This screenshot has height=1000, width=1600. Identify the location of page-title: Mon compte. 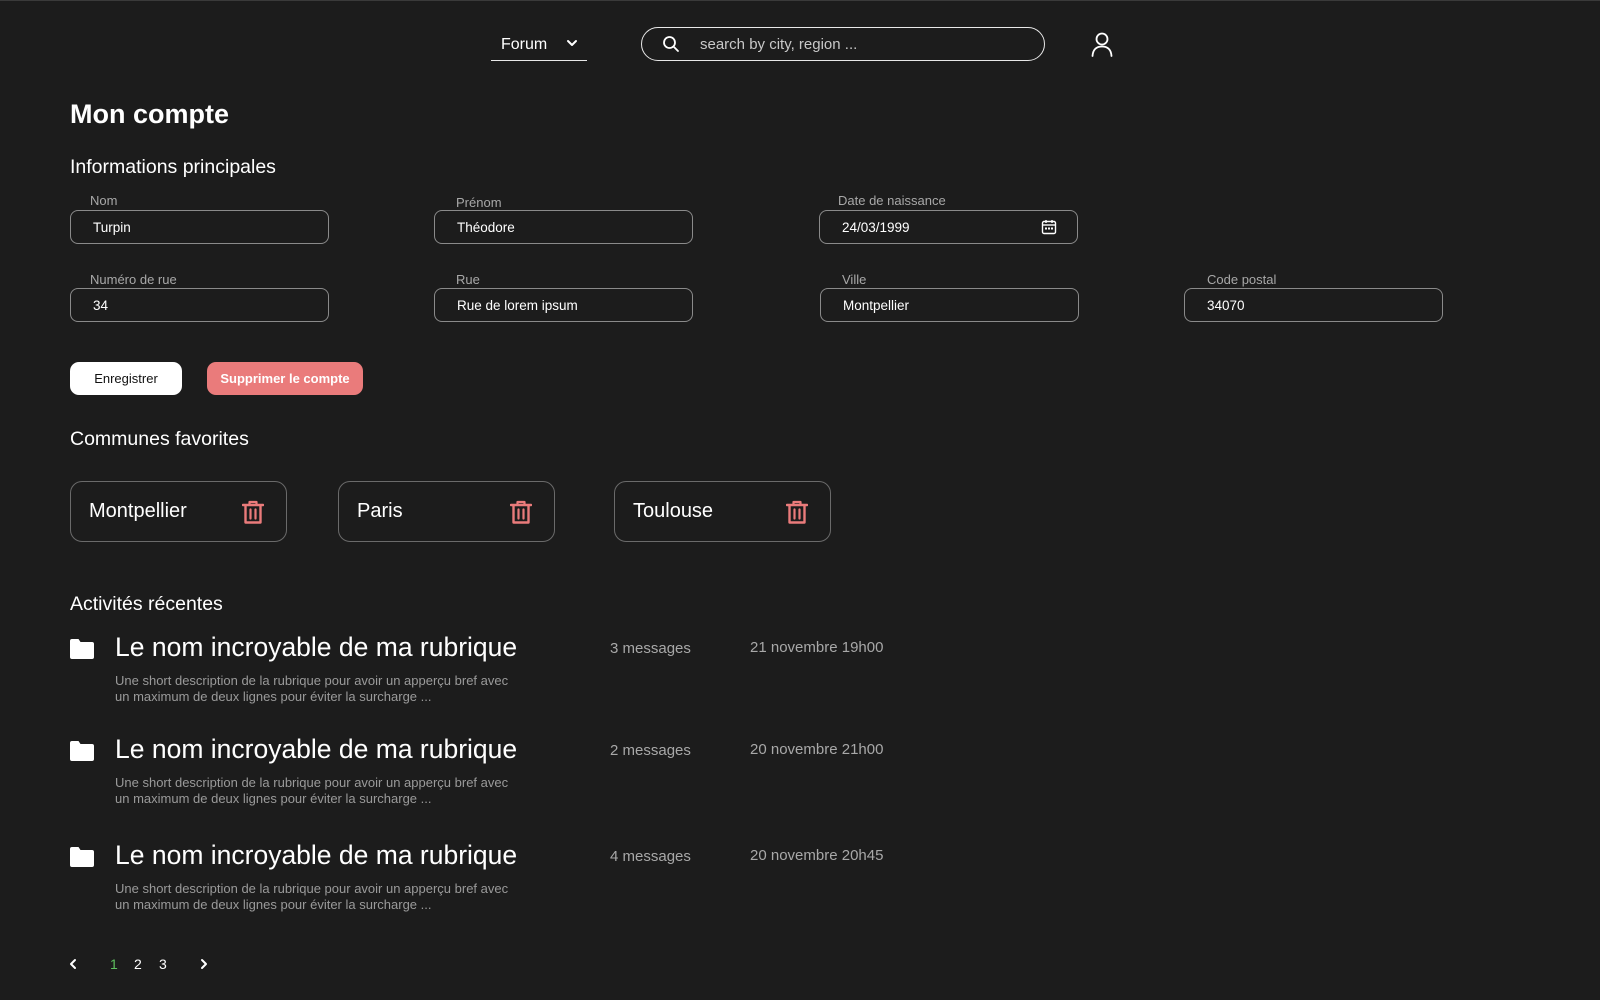
(149, 114).